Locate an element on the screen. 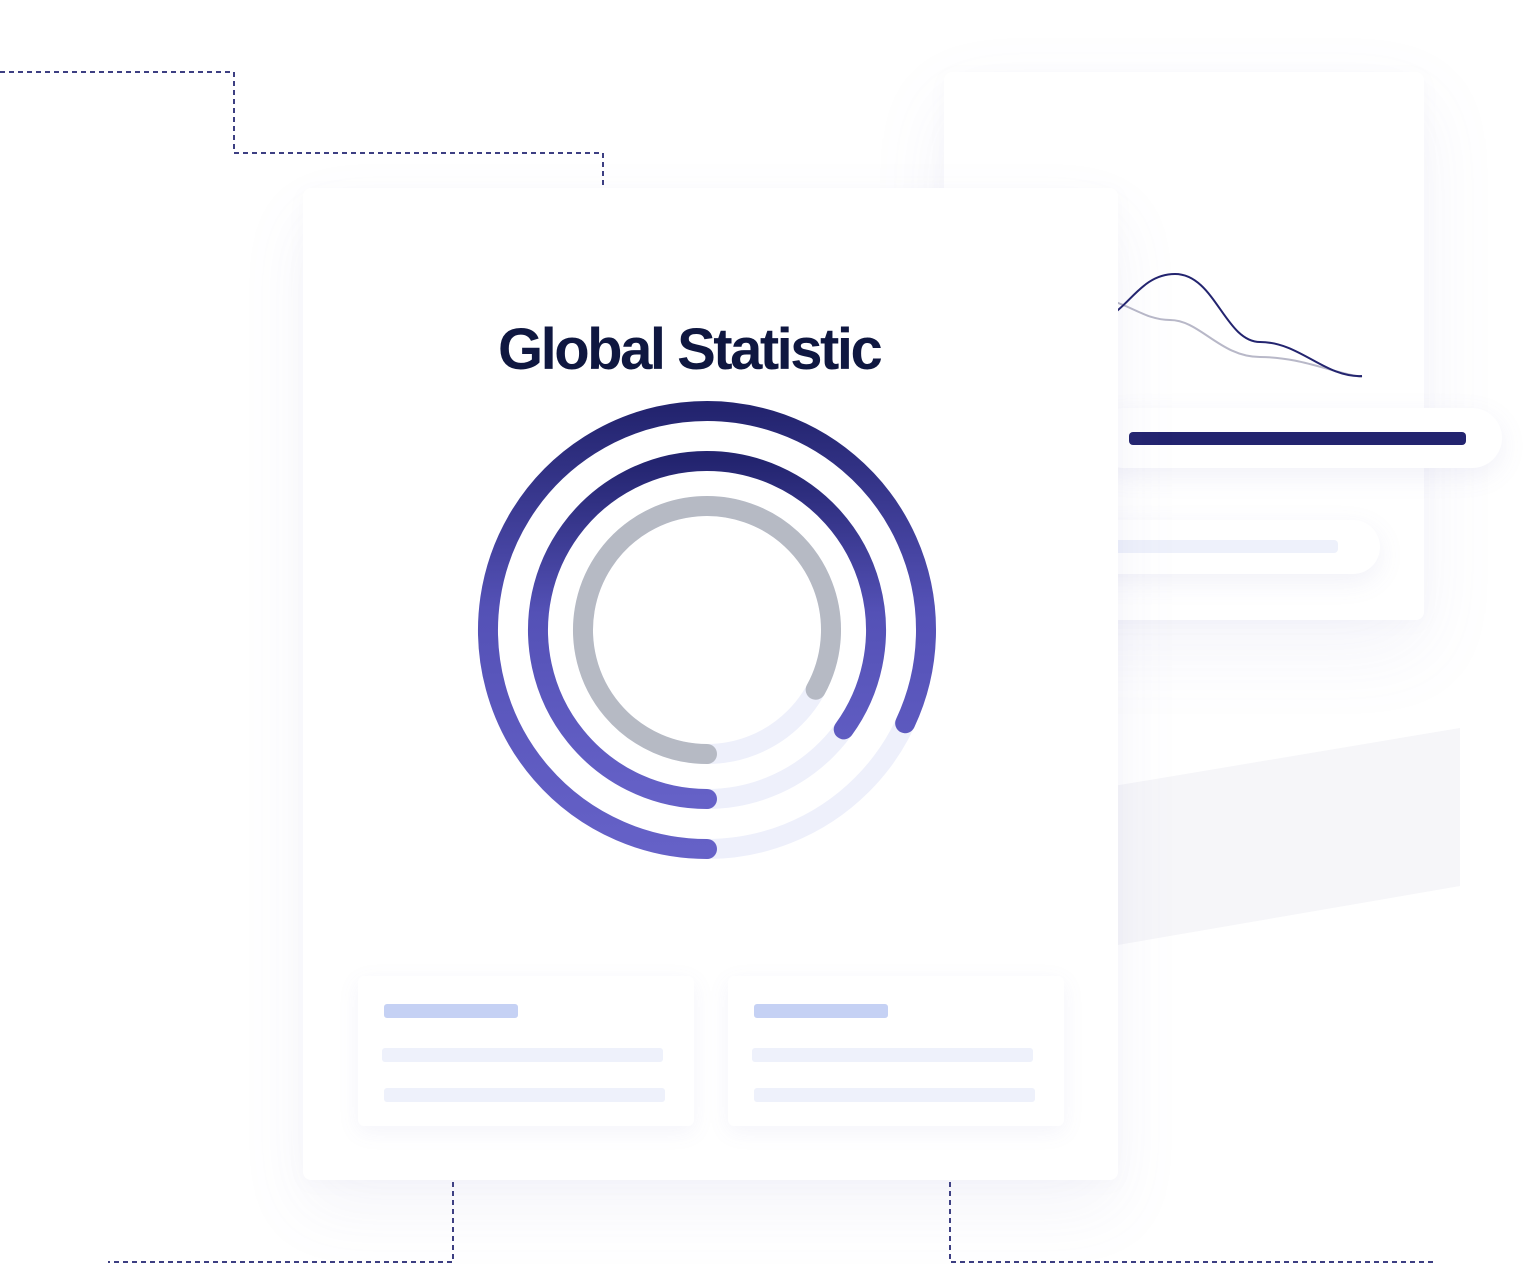 The width and height of the screenshot is (1528, 1287). progress-pill-primary is located at coordinates (1298, 438).